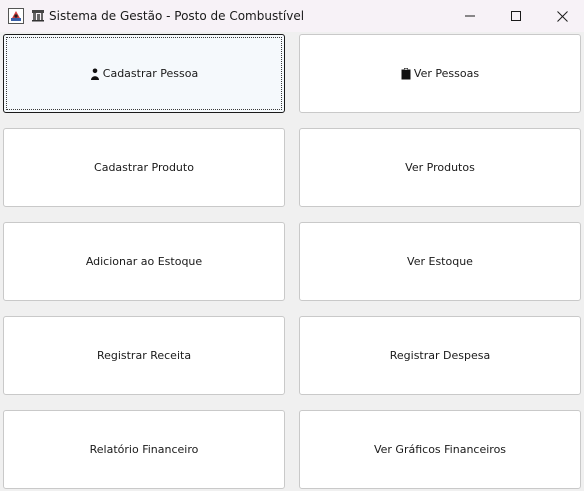 The image size is (584, 491). I want to click on relatorio-financeiro-button: Relatório Financeiro, so click(144, 449).